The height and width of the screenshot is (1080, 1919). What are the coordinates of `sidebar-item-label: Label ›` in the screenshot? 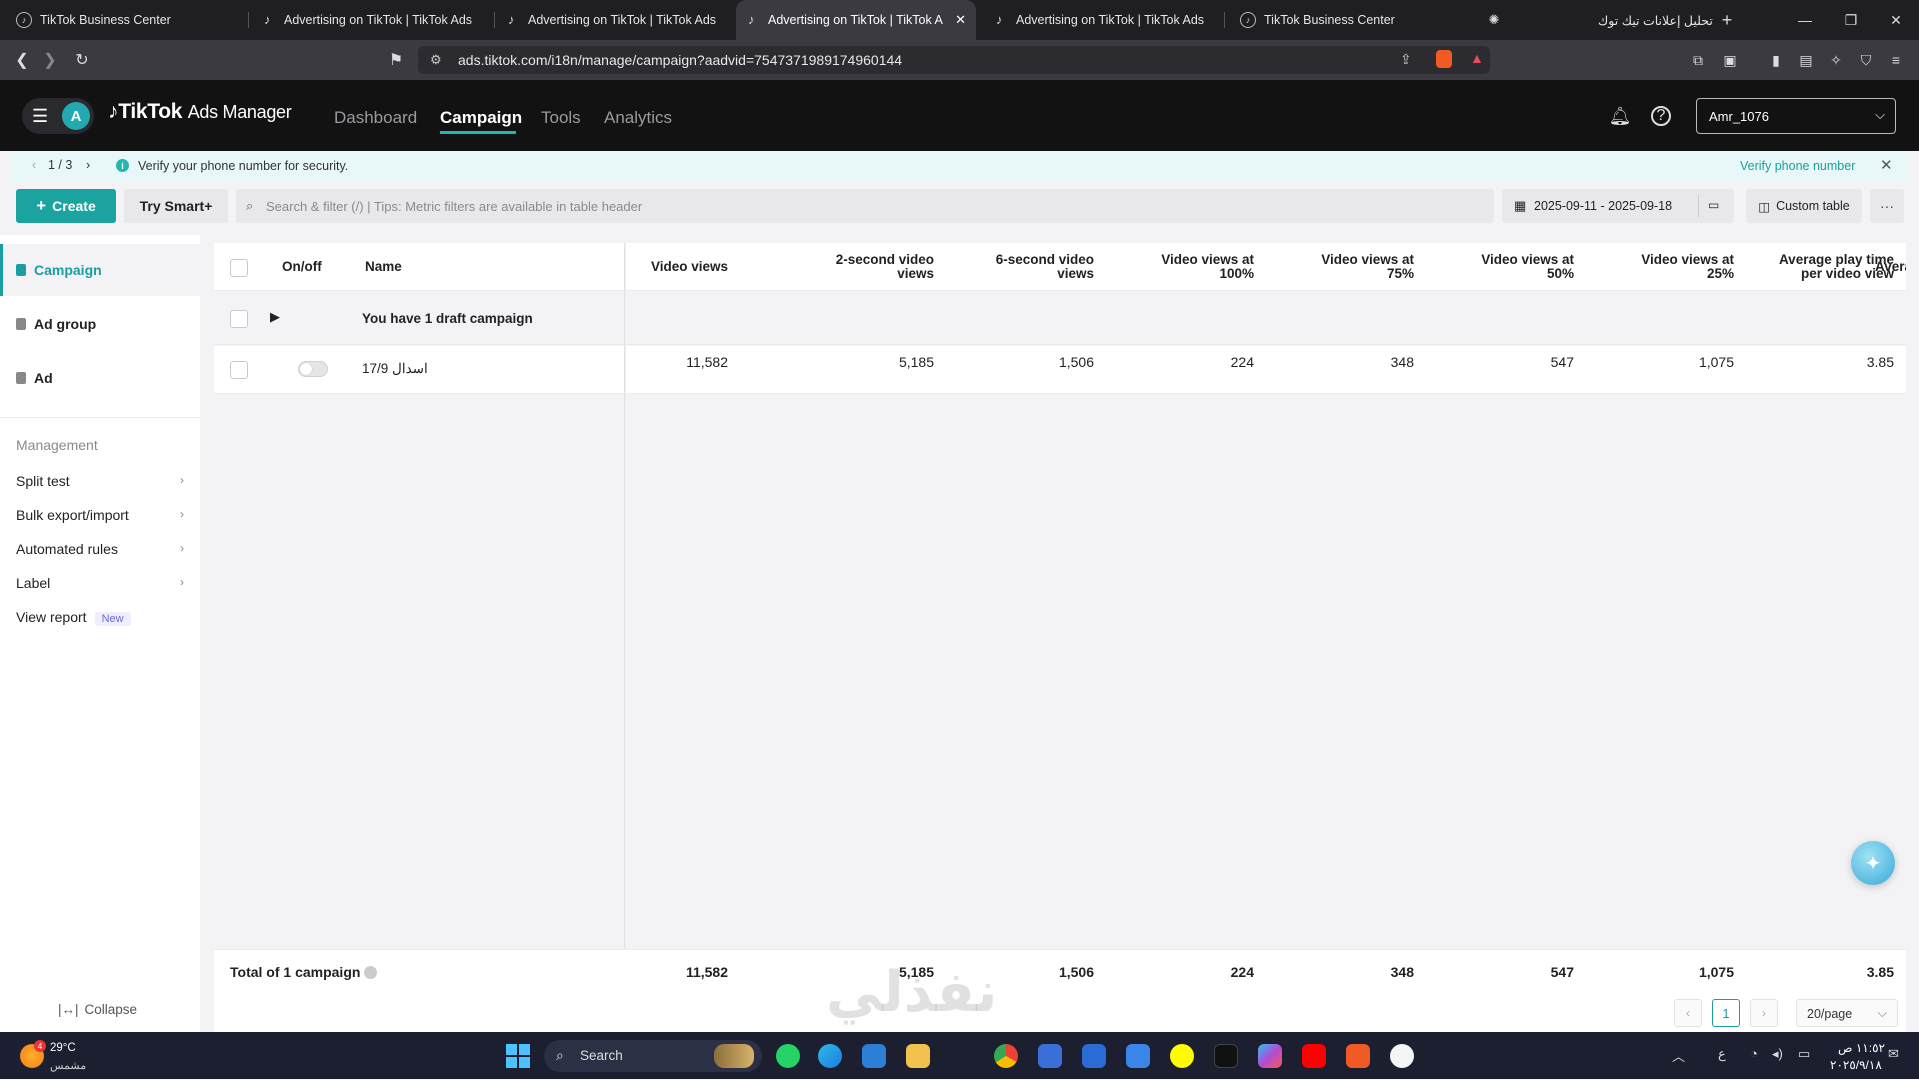 It's located at (100, 583).